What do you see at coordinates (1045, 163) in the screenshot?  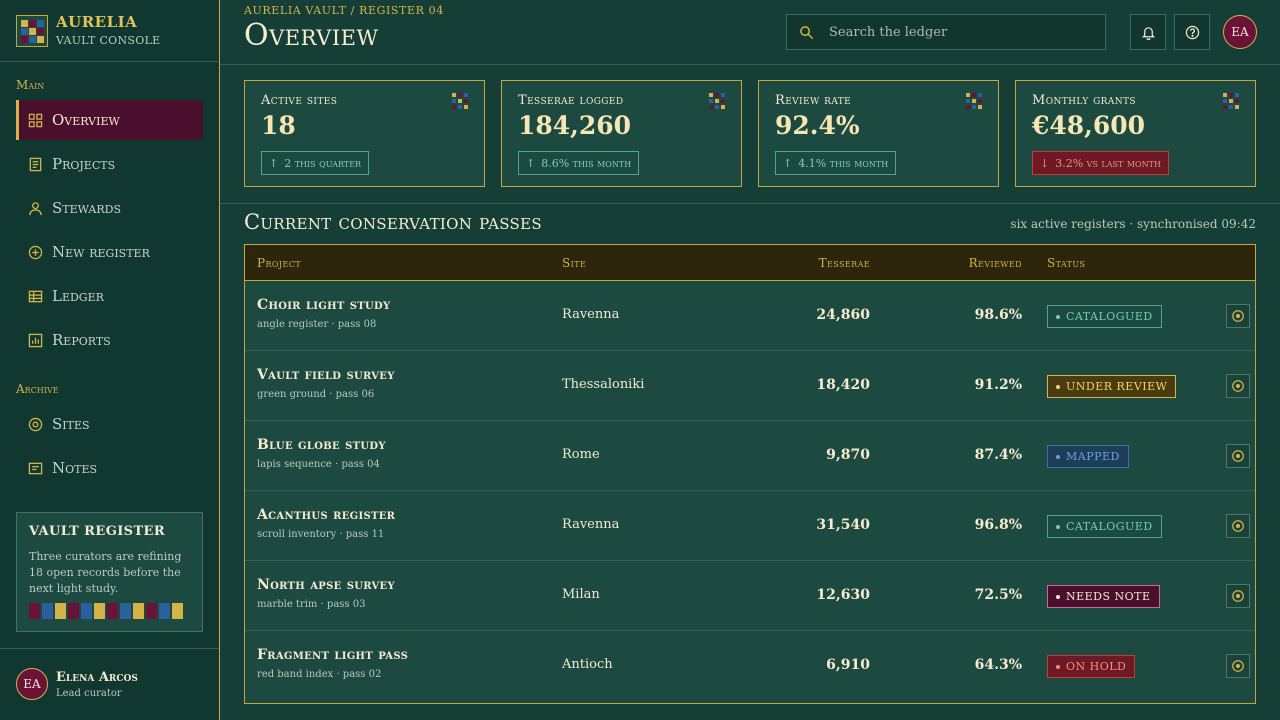 I see `arrow-down-icon: ↓` at bounding box center [1045, 163].